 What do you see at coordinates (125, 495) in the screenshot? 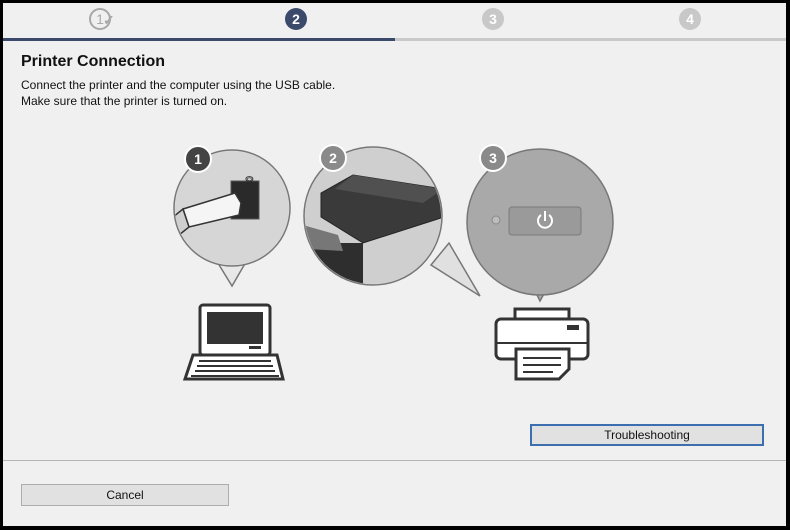
I see `cancel-button: Cancel` at bounding box center [125, 495].